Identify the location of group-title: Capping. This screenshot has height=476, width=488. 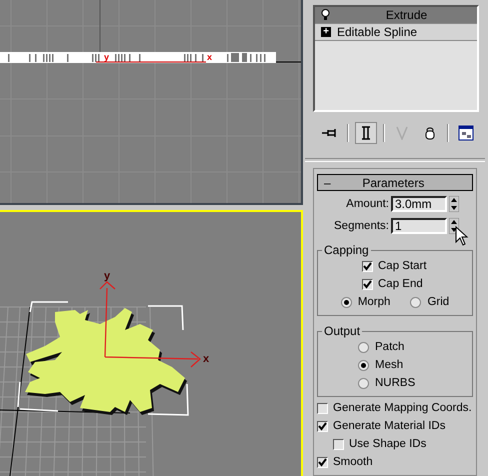
(346, 250).